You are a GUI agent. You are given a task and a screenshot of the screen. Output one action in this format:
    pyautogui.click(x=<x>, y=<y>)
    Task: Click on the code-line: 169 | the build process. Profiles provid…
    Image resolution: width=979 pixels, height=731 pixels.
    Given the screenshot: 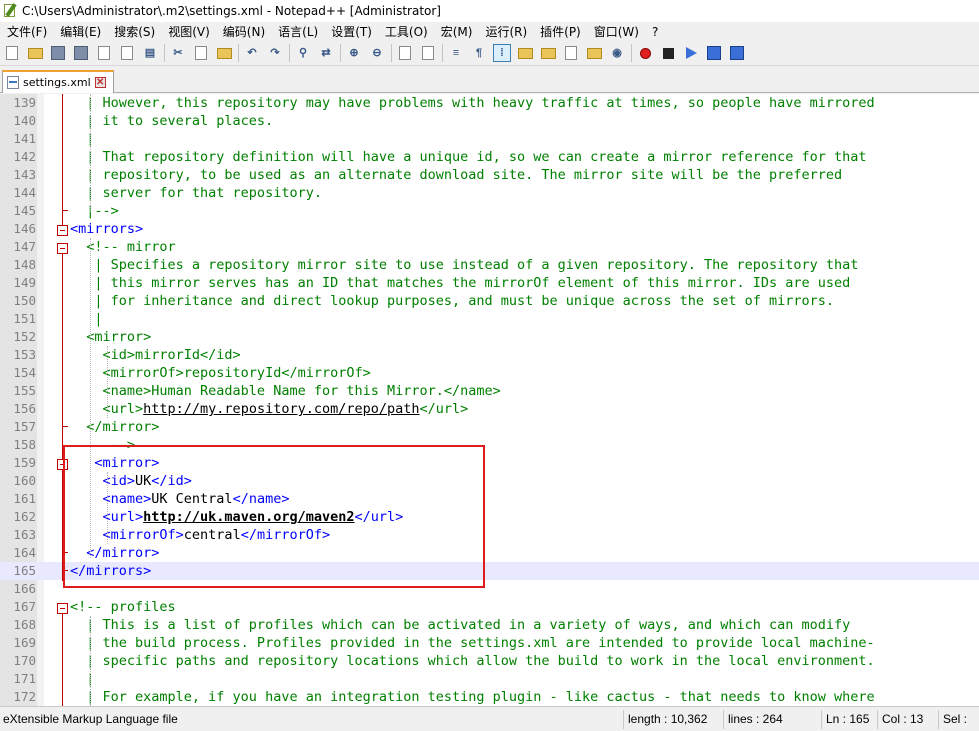 What is the action you would take?
    pyautogui.click(x=489, y=643)
    